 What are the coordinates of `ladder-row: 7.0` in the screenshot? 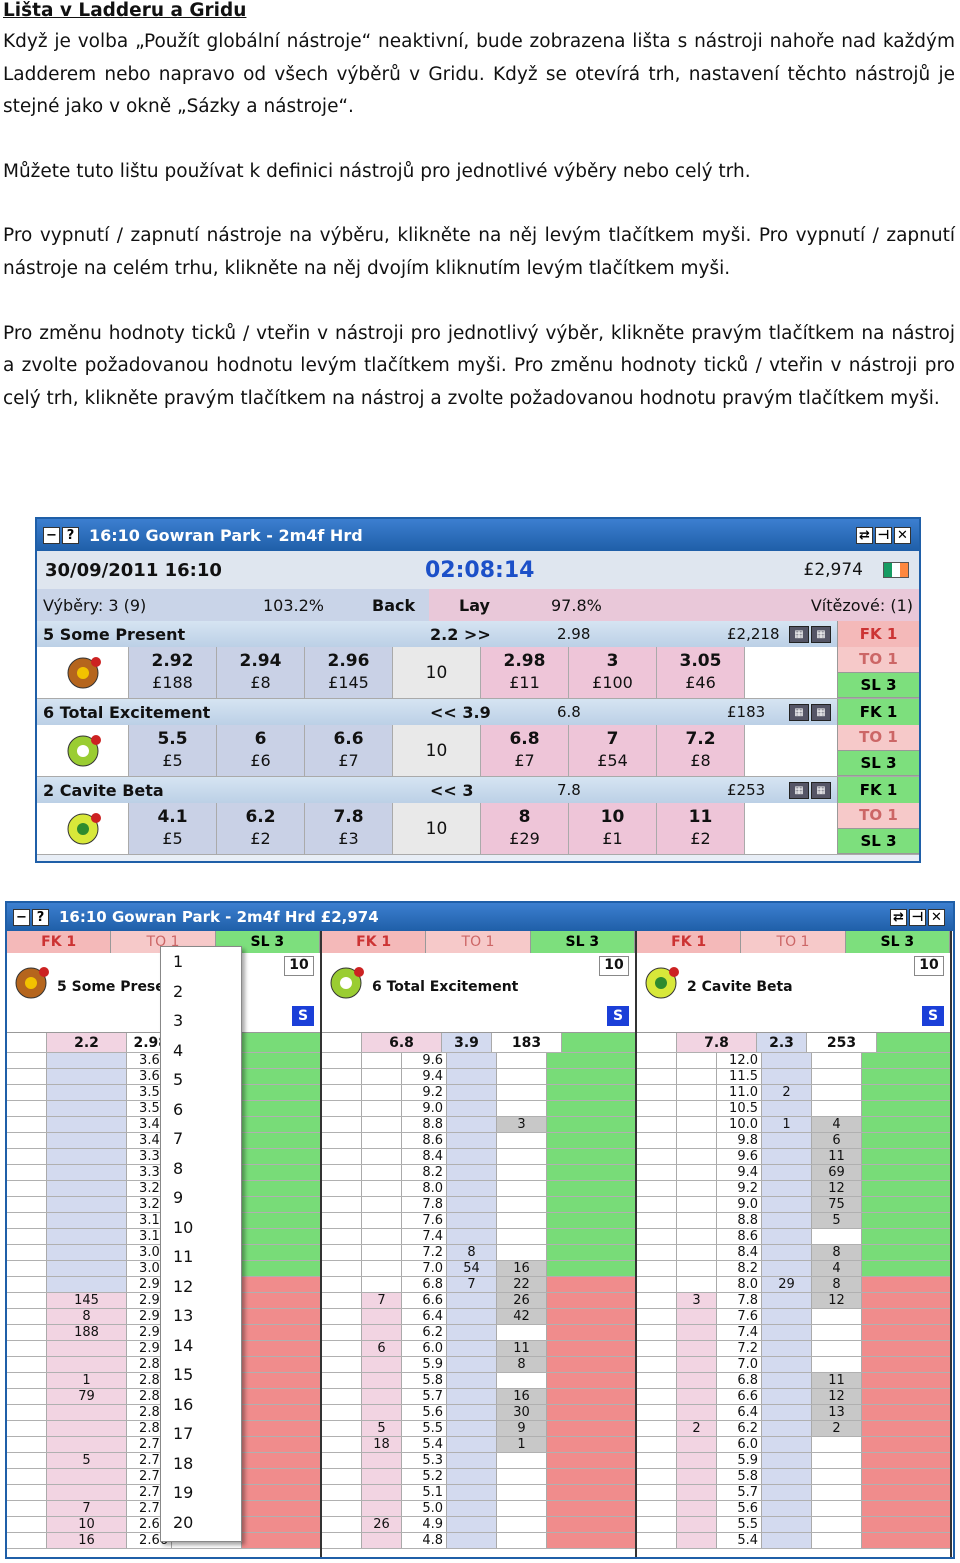 It's located at (793, 1365).